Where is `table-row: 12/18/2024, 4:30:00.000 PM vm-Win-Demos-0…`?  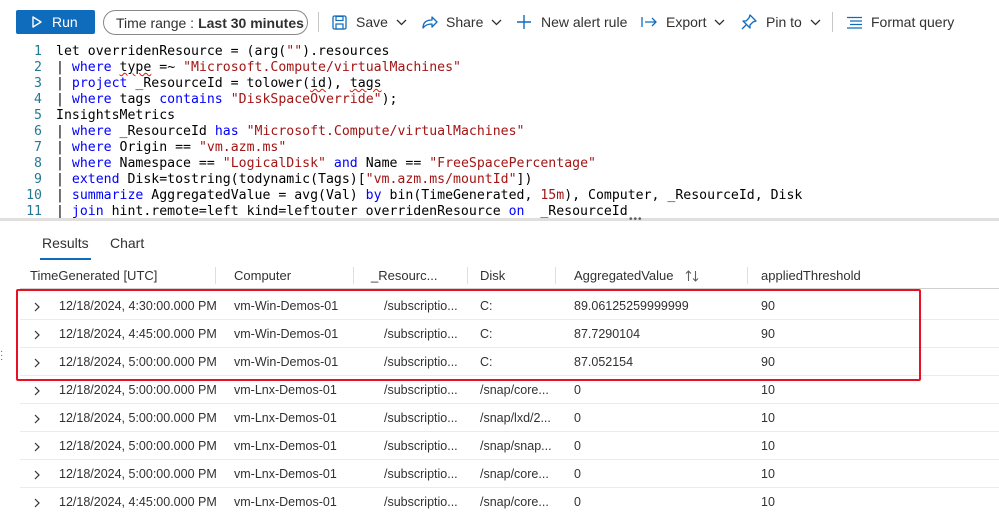
table-row: 12/18/2024, 4:30:00.000 PM vm-Win-Demos-0… is located at coordinates (509, 306).